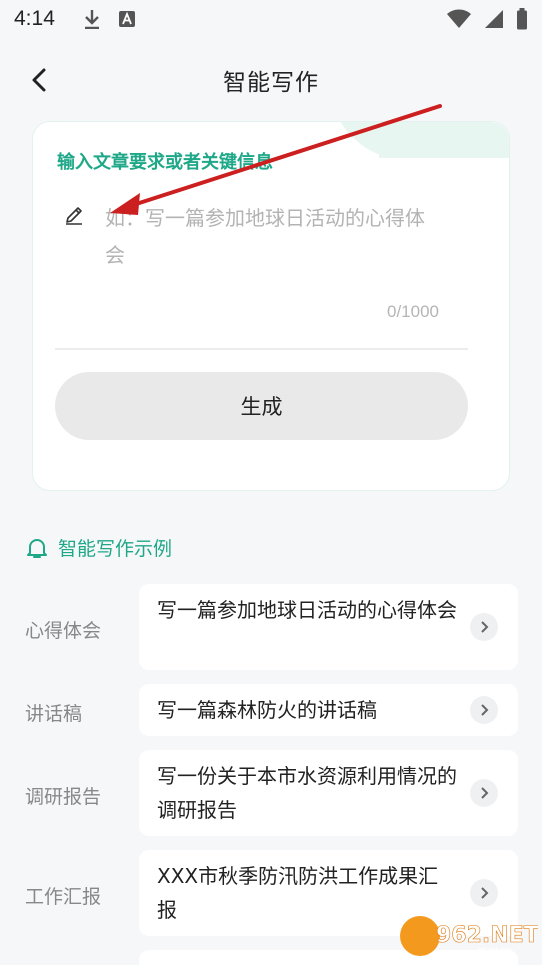 The image size is (542, 965). I want to click on input-heading: 输入文章要求或者关键信息, so click(165, 162).